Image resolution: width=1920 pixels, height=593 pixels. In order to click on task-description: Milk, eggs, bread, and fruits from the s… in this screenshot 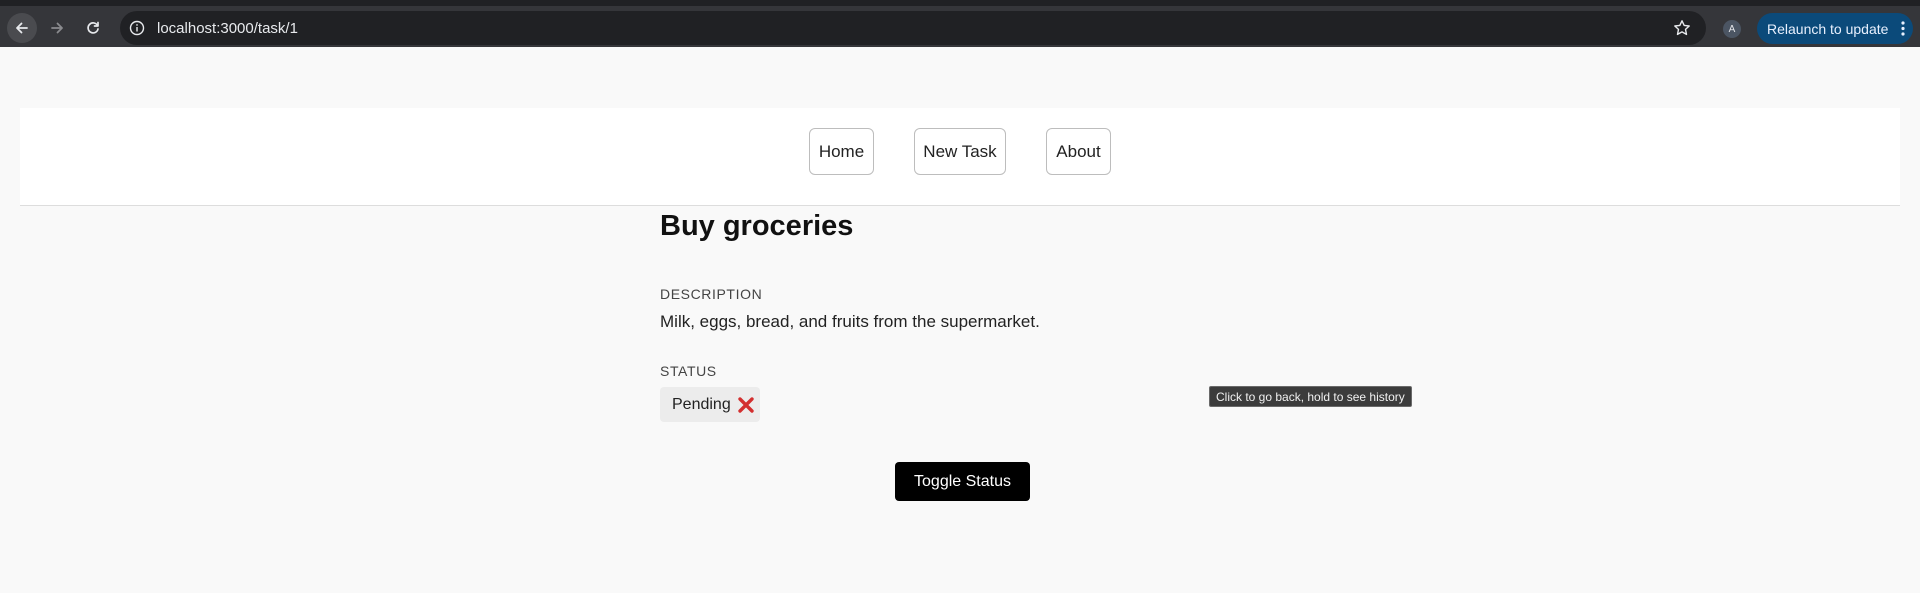, I will do `click(850, 321)`.